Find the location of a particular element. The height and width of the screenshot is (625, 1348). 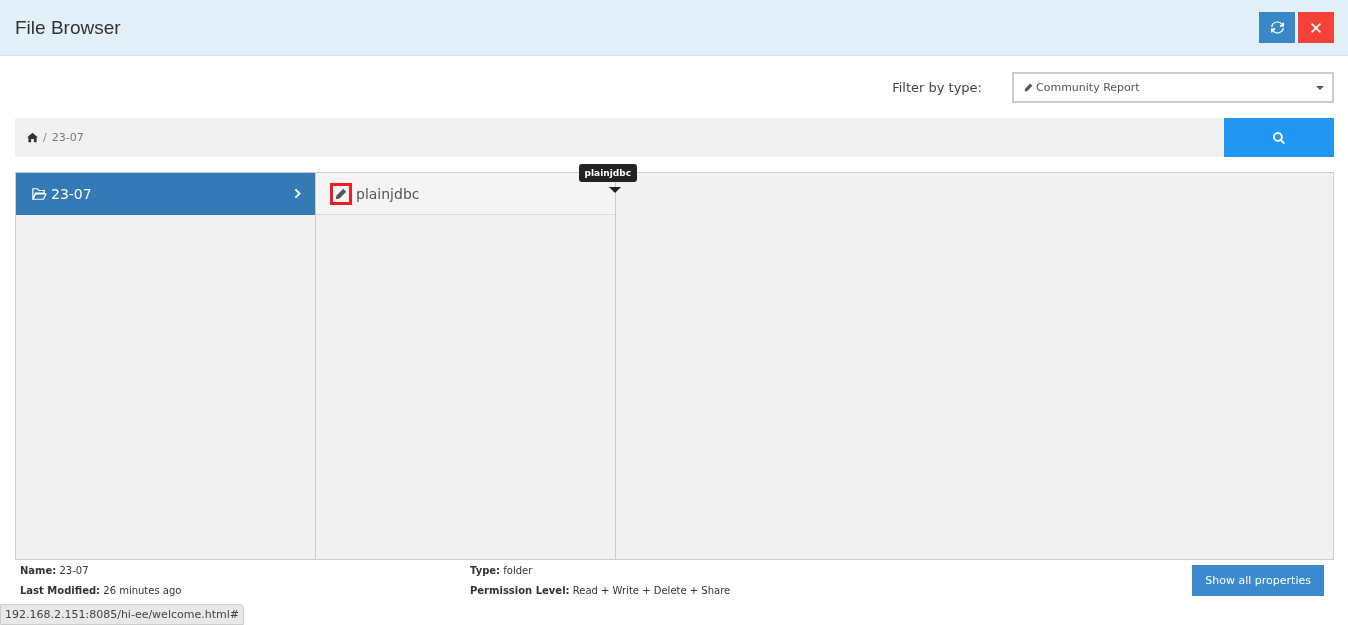

refresh-icon is located at coordinates (1277, 27).